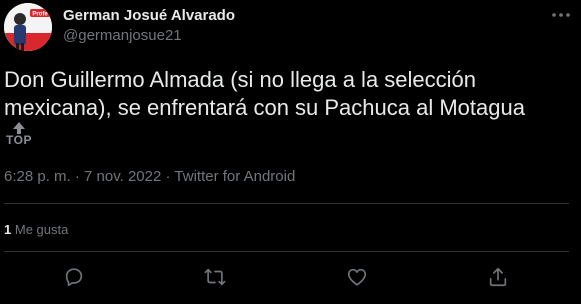 This screenshot has height=304, width=581. Describe the element at coordinates (19, 140) in the screenshot. I see `scroll-to-top-label: TOP` at that location.